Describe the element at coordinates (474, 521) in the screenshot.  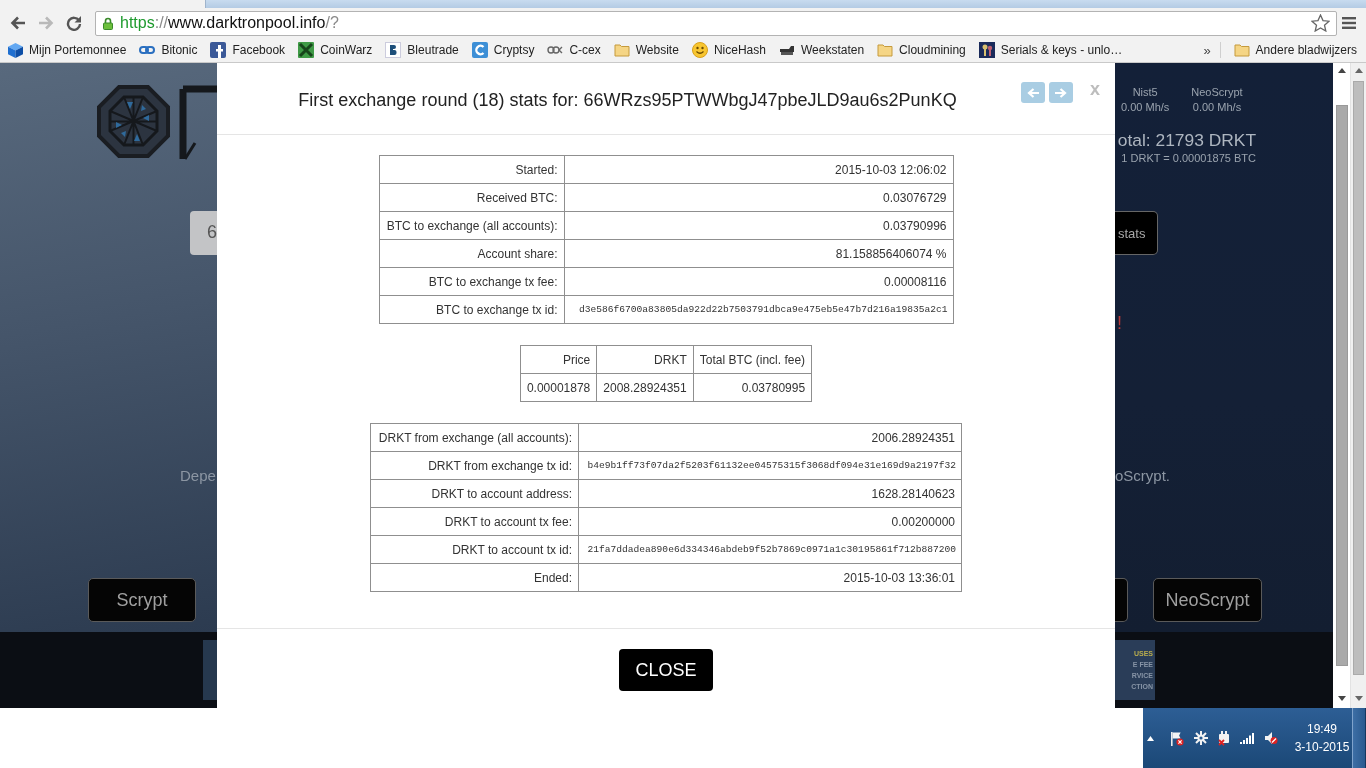
I see `table-label: DRKT to account tx fee:` at that location.